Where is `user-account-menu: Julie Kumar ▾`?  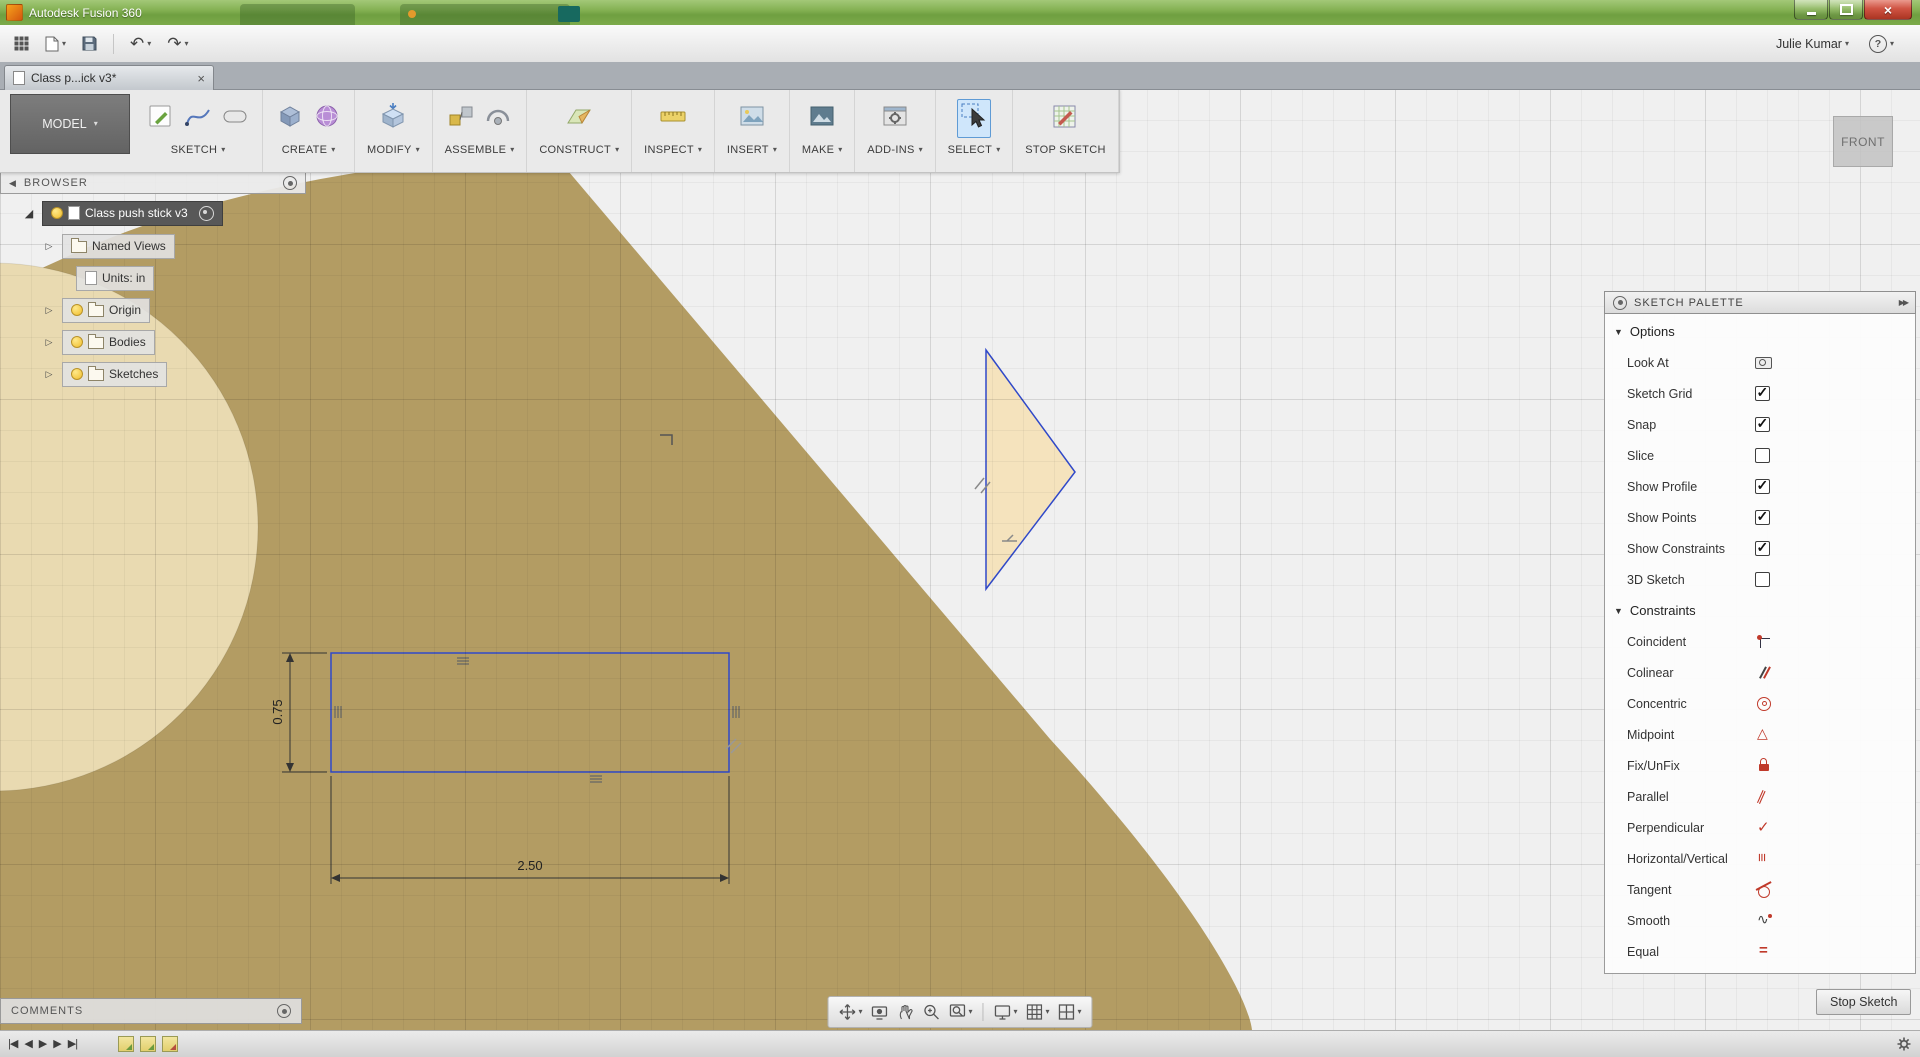 user-account-menu: Julie Kumar ▾ is located at coordinates (1812, 44).